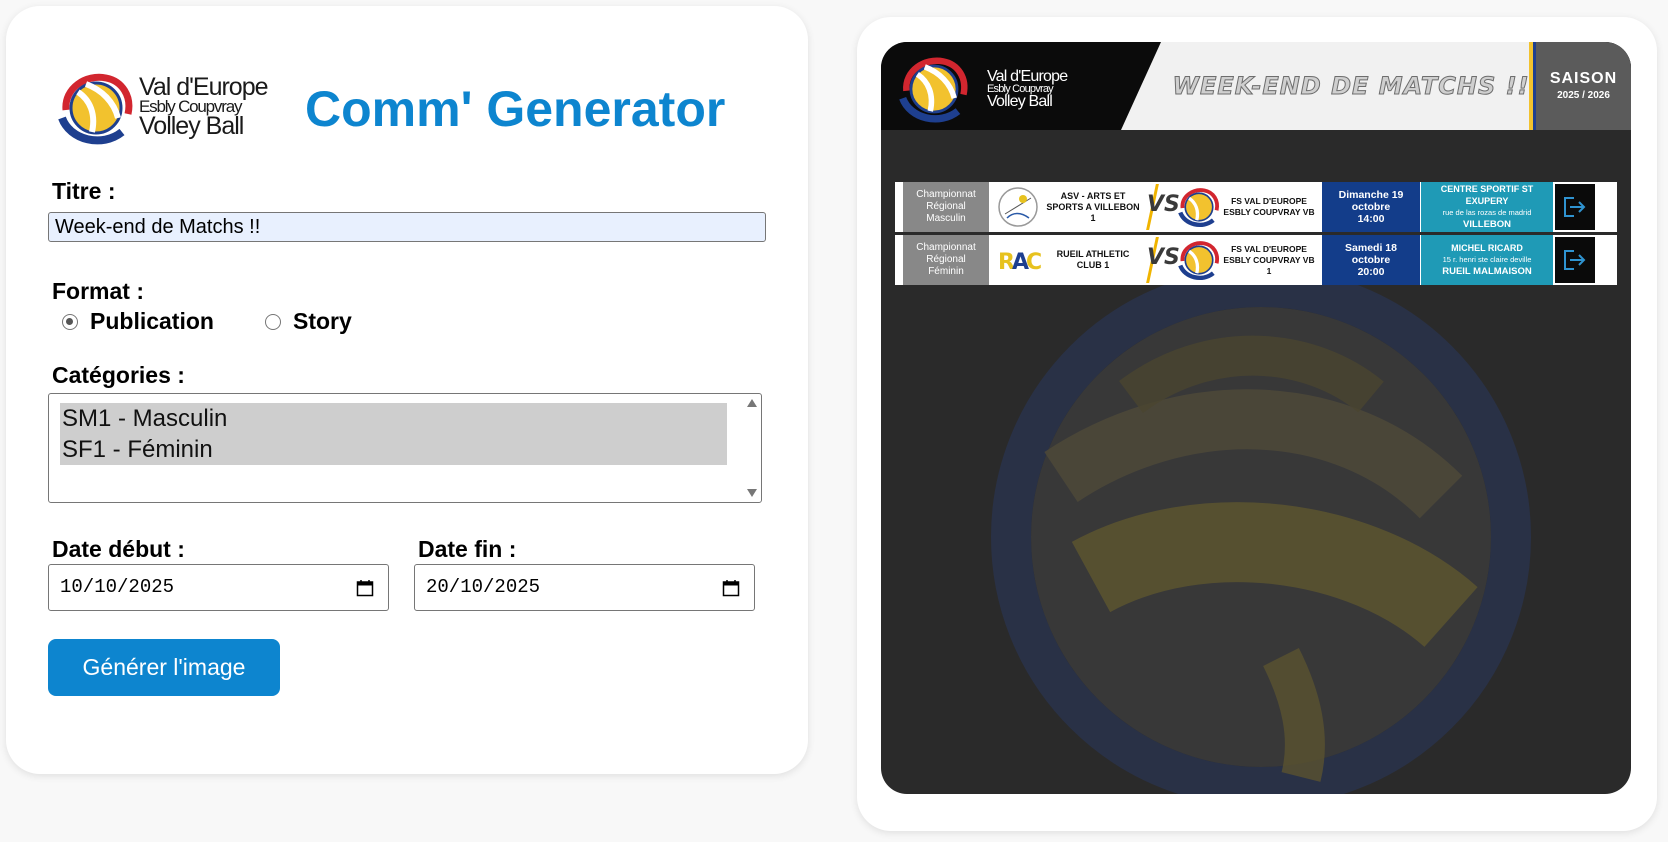  What do you see at coordinates (1093, 206) in the screenshot?
I see `home-team-name: ASV - ARTS ET SPORTS A VILLEBON 1` at bounding box center [1093, 206].